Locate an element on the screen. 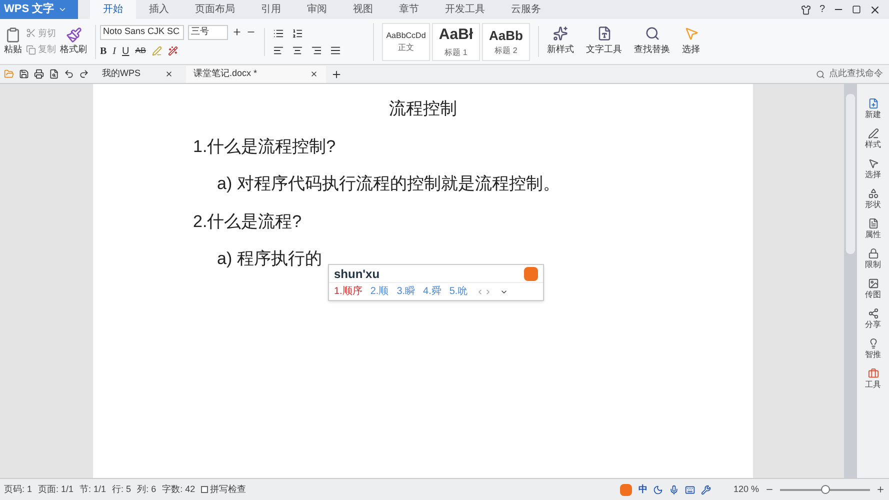 The height and width of the screenshot is (500, 889). text-tool-icon is located at coordinates (604, 34).